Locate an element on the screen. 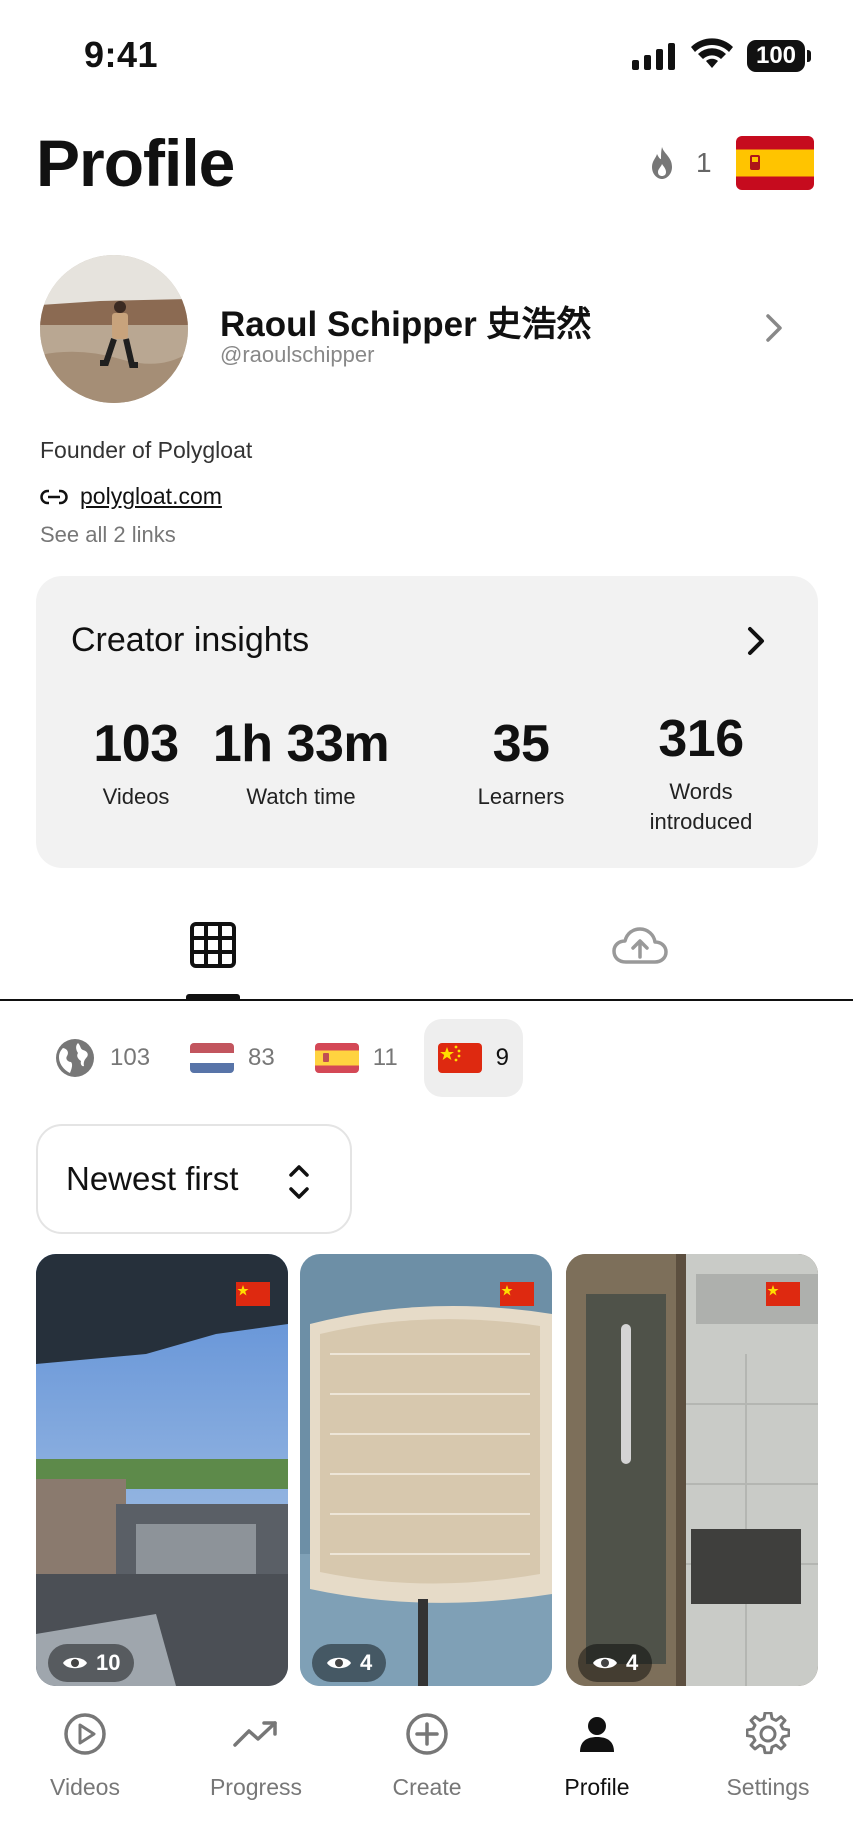 Image resolution: width=853 pixels, height=1844 pixels. nav-label: Create is located at coordinates (427, 1787).